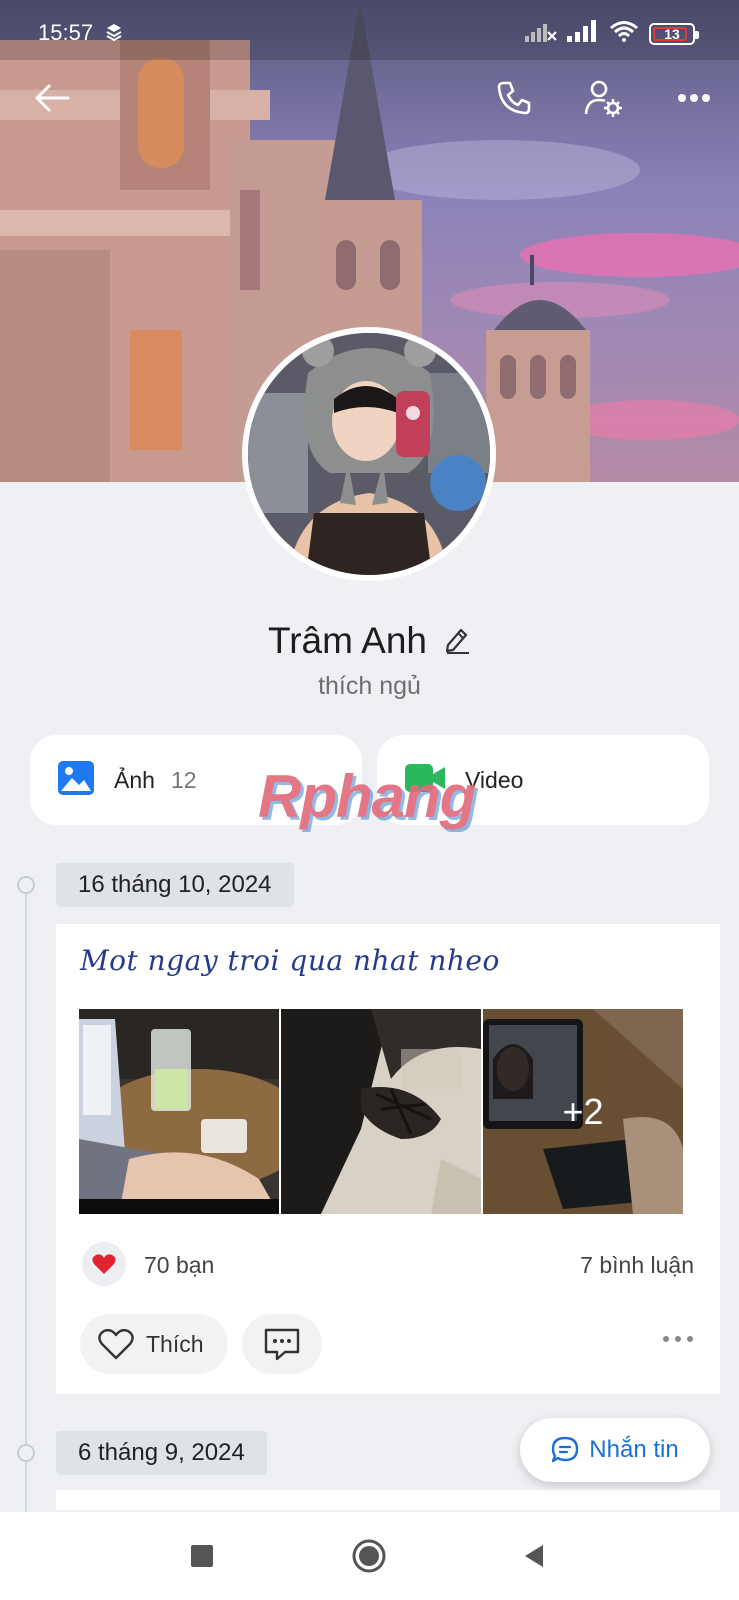 This screenshot has height=1600, width=739. What do you see at coordinates (175, 885) in the screenshot?
I see `timeline-date: 16 tháng 10, 2024` at bounding box center [175, 885].